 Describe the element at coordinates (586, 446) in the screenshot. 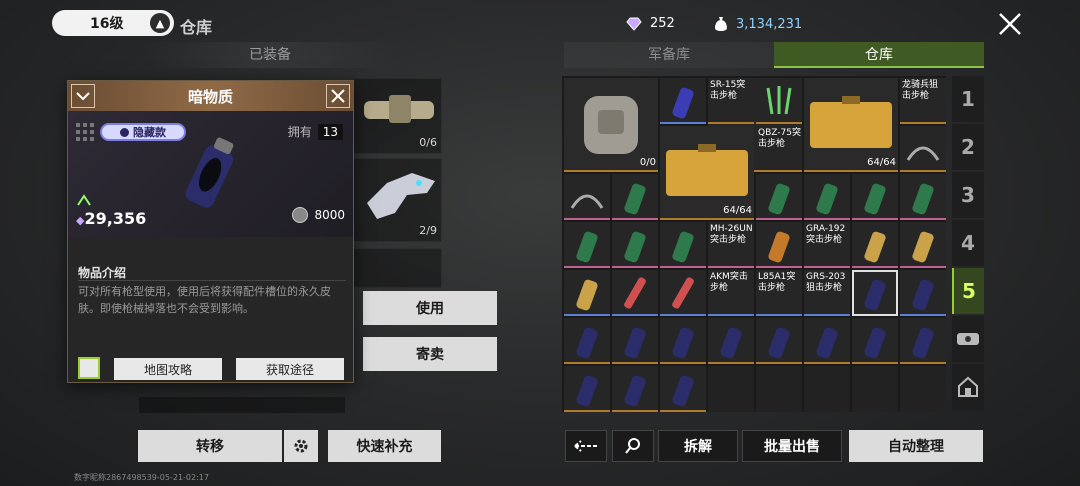

I see `back-button` at that location.